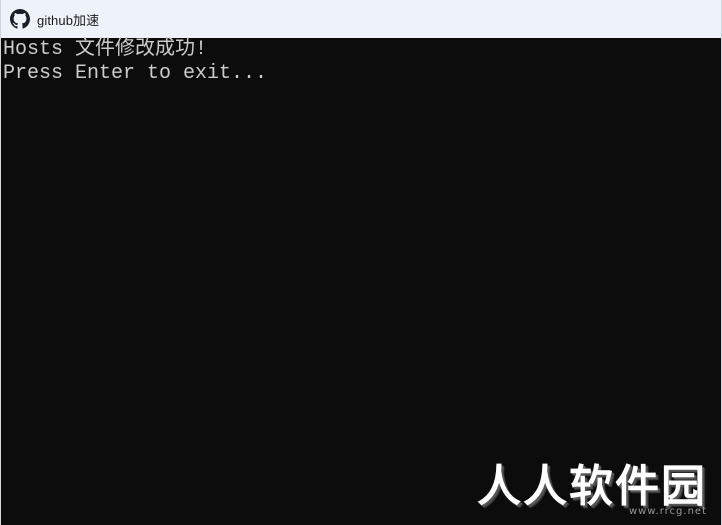 Image resolution: width=722 pixels, height=525 pixels. Describe the element at coordinates (20, 19) in the screenshot. I see `github-icon` at that location.